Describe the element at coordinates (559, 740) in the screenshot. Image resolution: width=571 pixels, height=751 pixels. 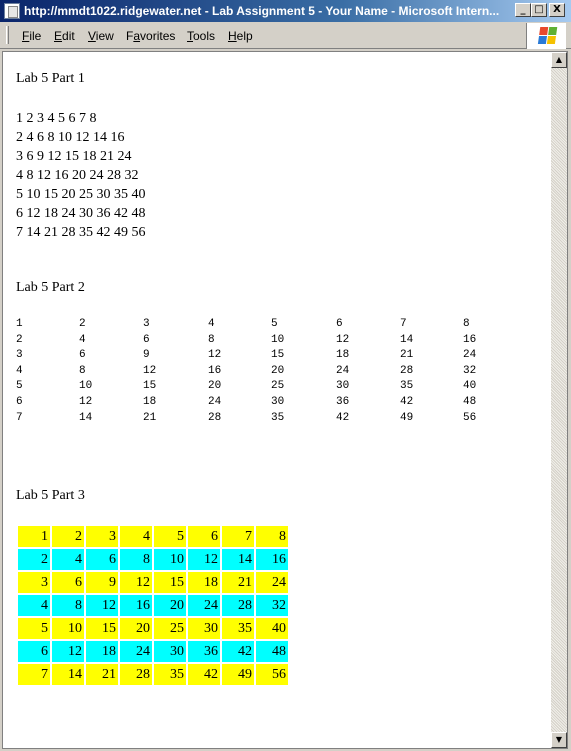
I see `scroll-down-button: ▼` at that location.